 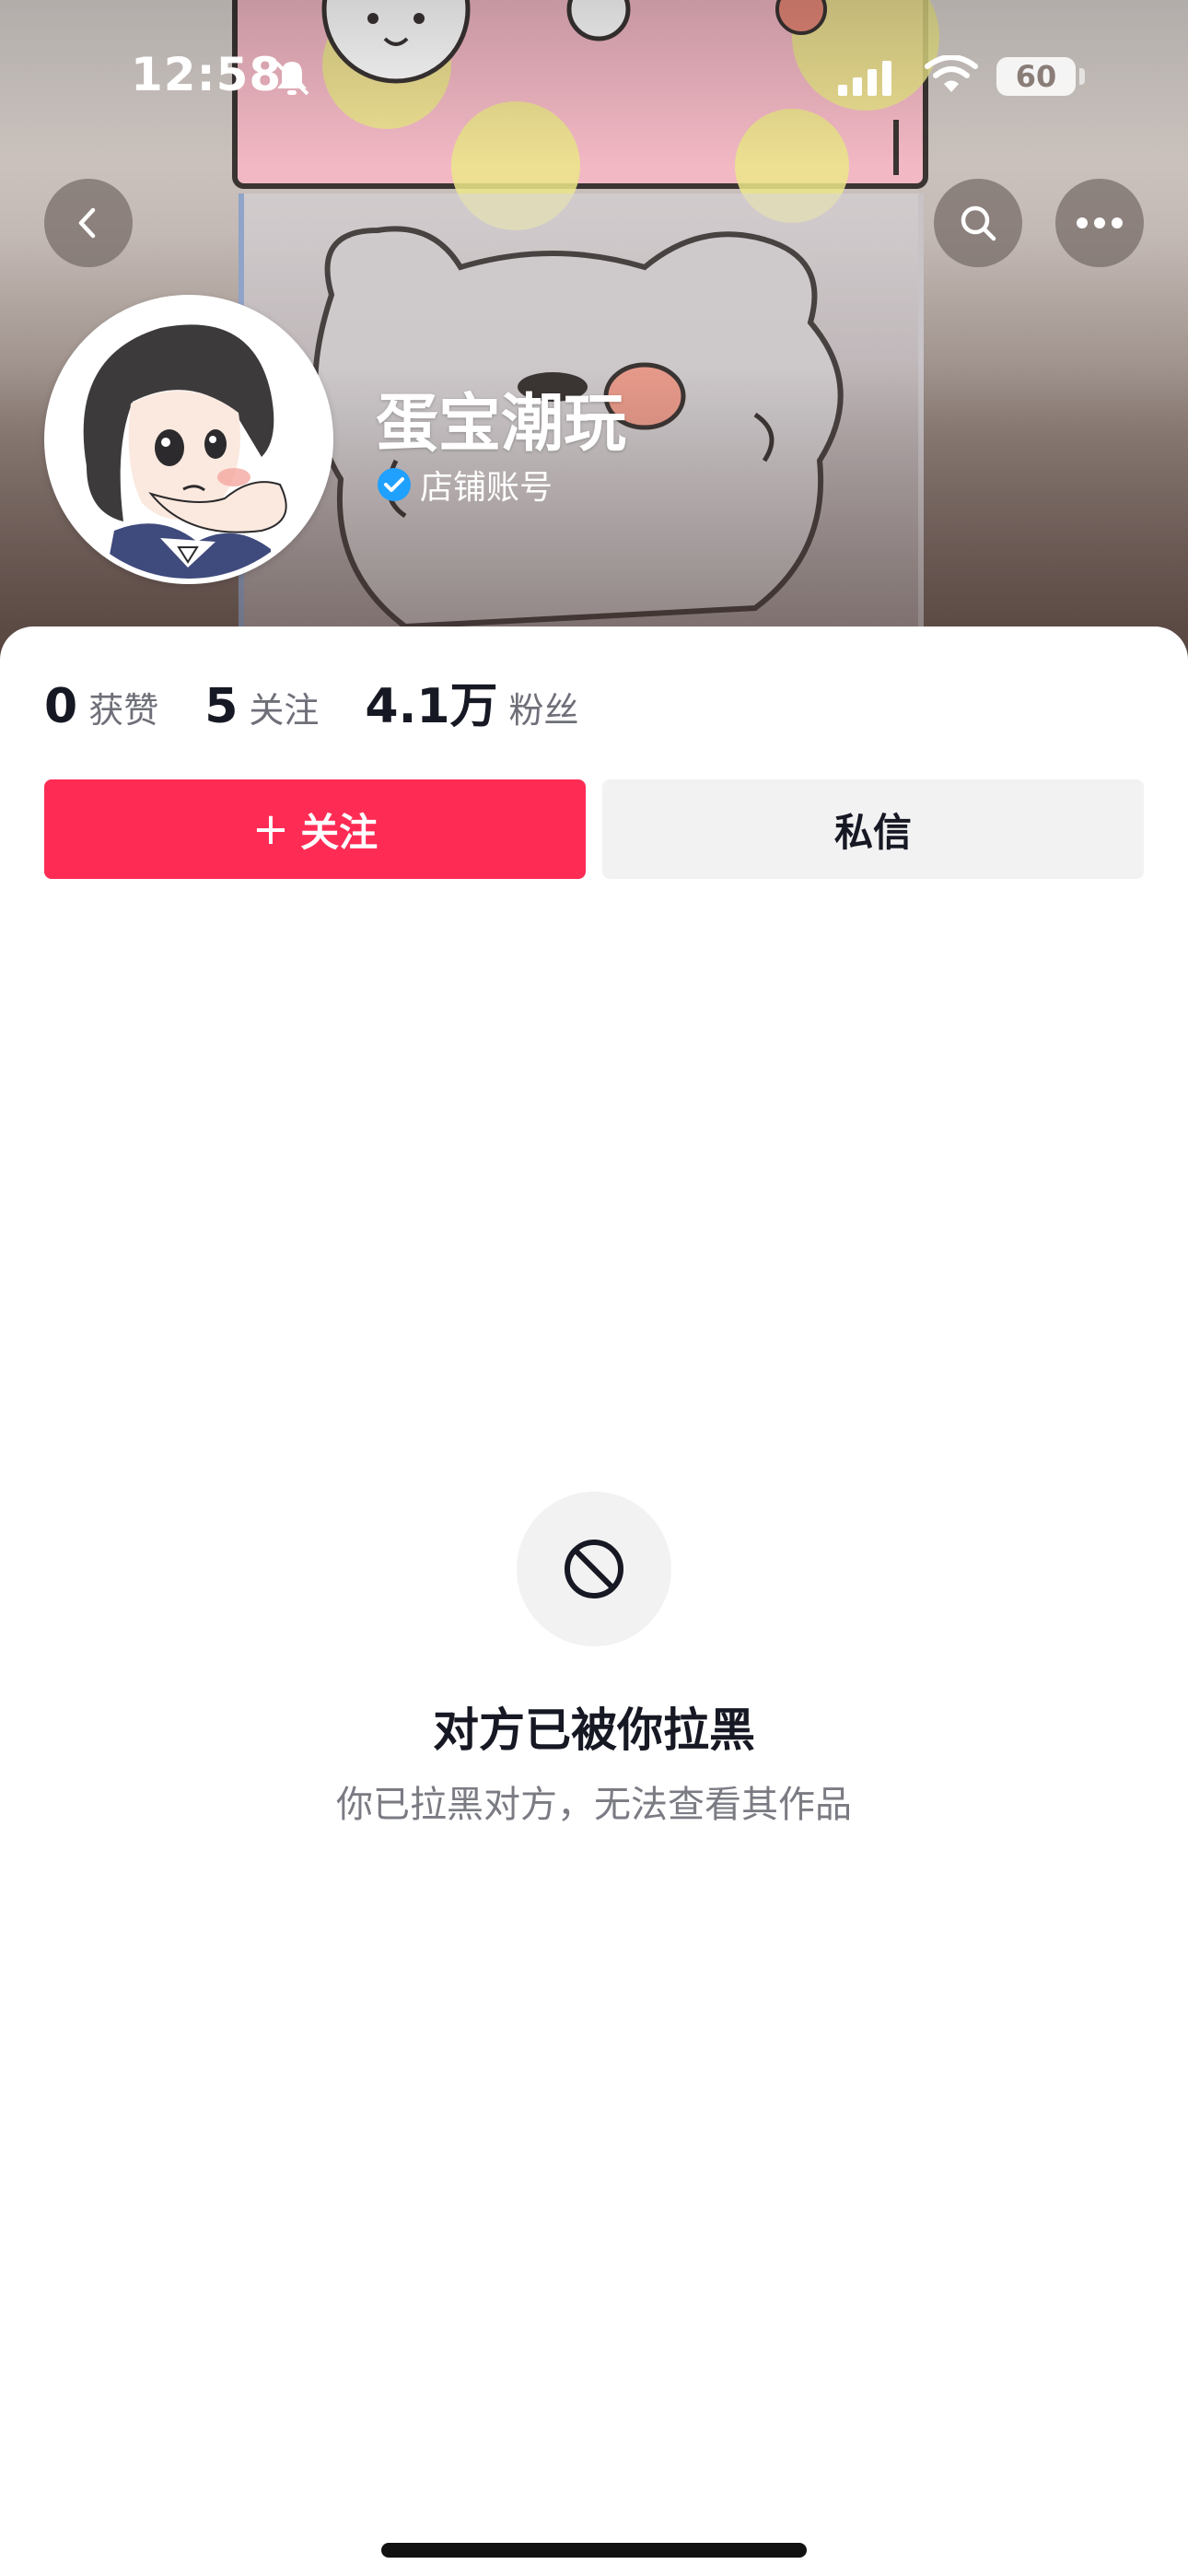 I want to click on follow-button: + 关注, so click(x=315, y=829).